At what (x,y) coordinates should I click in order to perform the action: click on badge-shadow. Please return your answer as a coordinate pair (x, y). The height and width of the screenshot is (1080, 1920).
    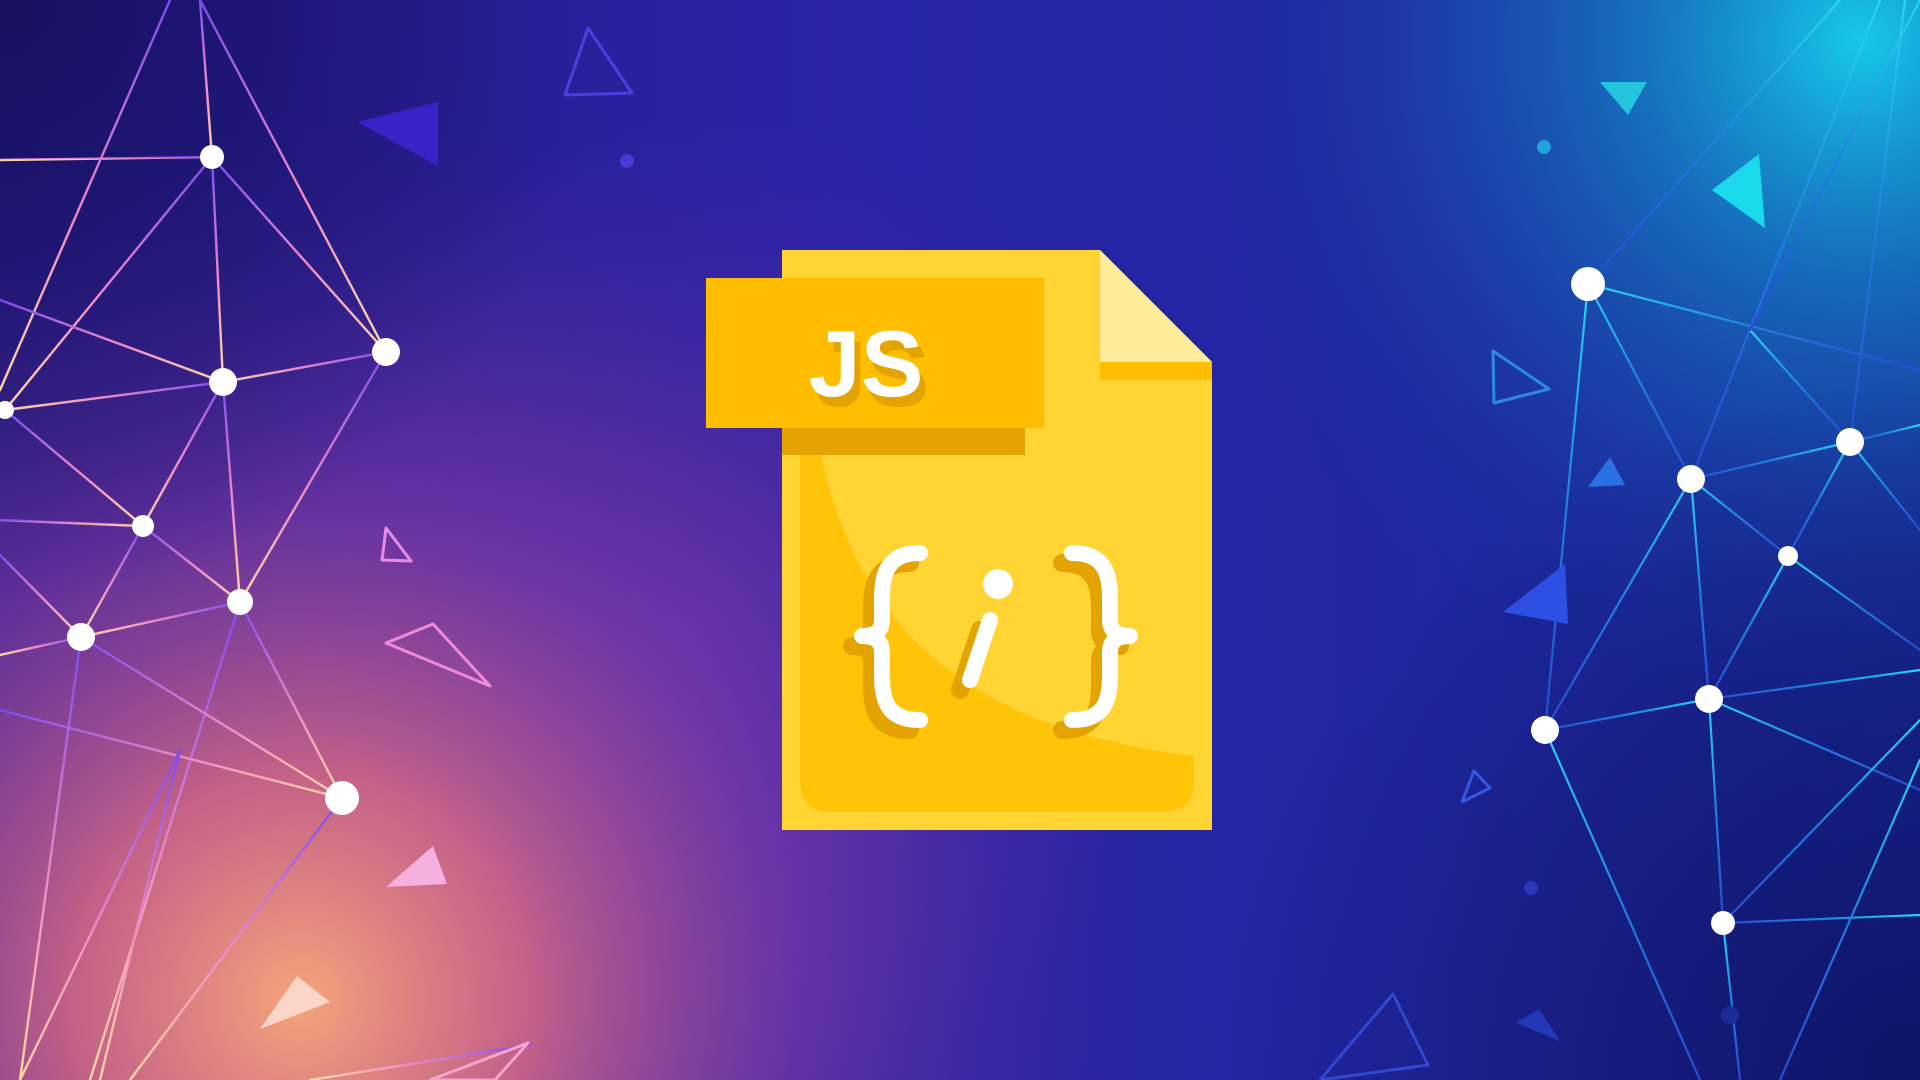
    Looking at the image, I should click on (903, 441).